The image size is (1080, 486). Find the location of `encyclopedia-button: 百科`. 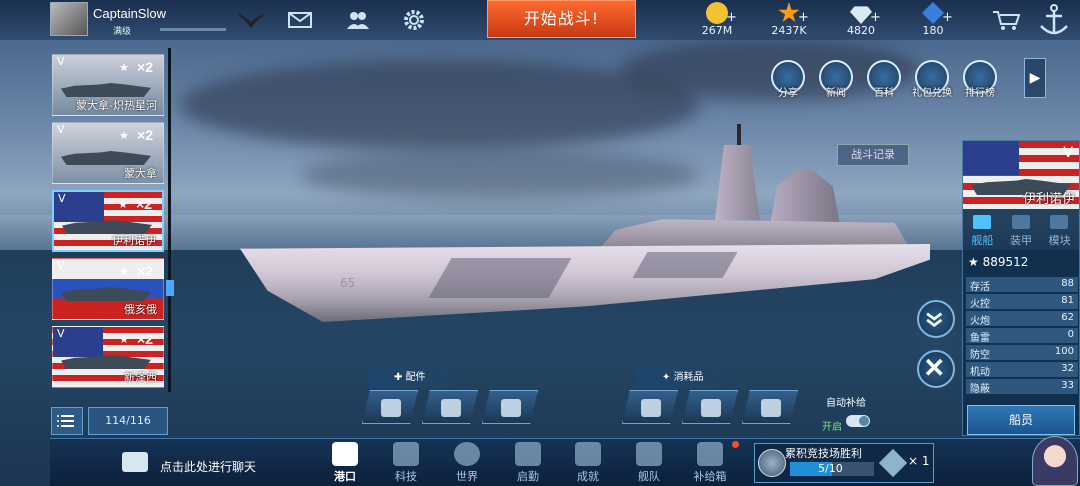

encyclopedia-button: 百科 is located at coordinates (884, 85).